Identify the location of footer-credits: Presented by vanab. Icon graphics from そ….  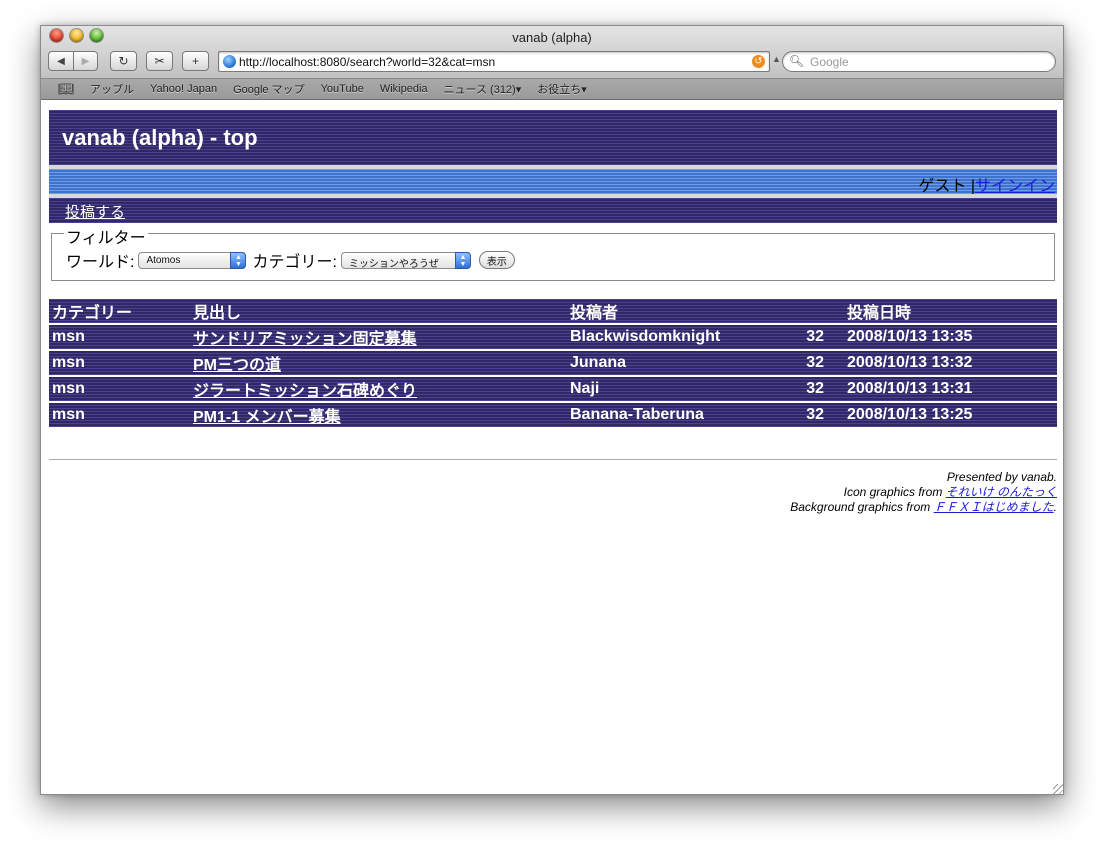
(923, 492).